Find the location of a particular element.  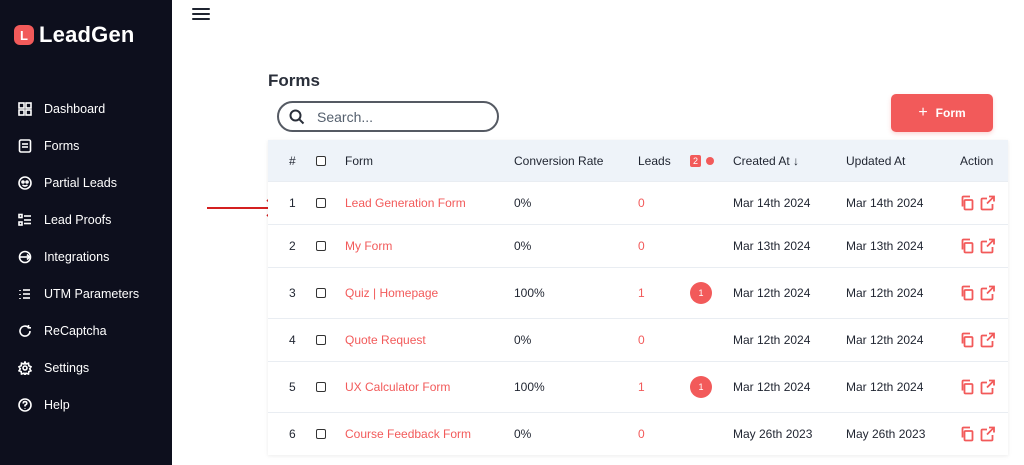

brand: L LeadGen is located at coordinates (74, 35).